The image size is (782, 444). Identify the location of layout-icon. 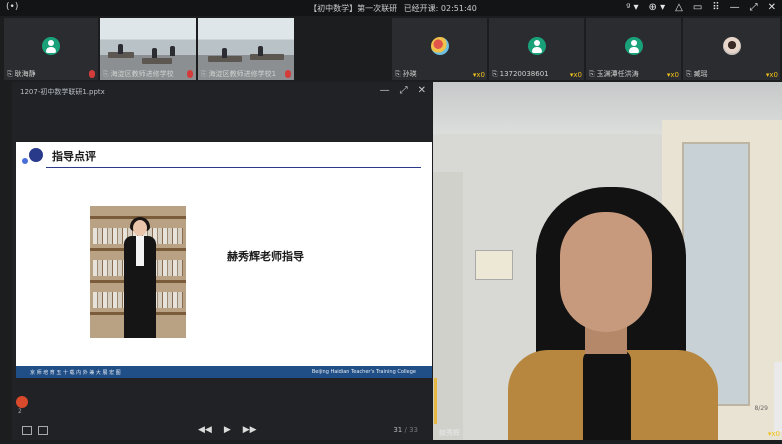
(27, 430).